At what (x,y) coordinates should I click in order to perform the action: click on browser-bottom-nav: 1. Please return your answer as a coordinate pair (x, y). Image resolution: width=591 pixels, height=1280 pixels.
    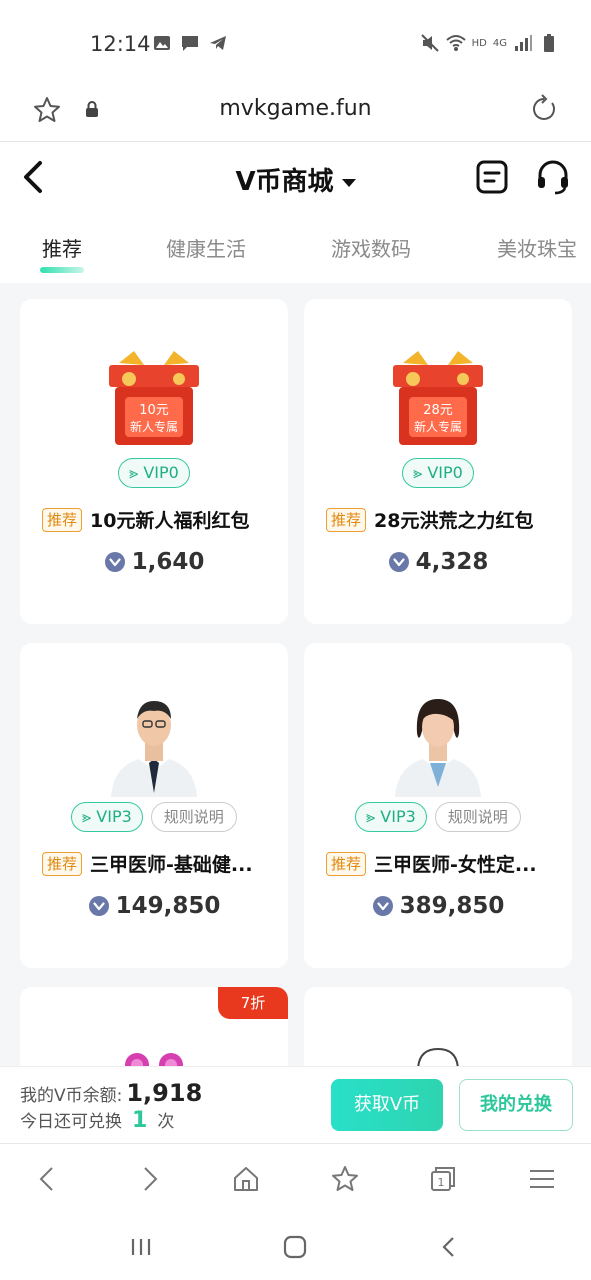
    Looking at the image, I should click on (295, 1178).